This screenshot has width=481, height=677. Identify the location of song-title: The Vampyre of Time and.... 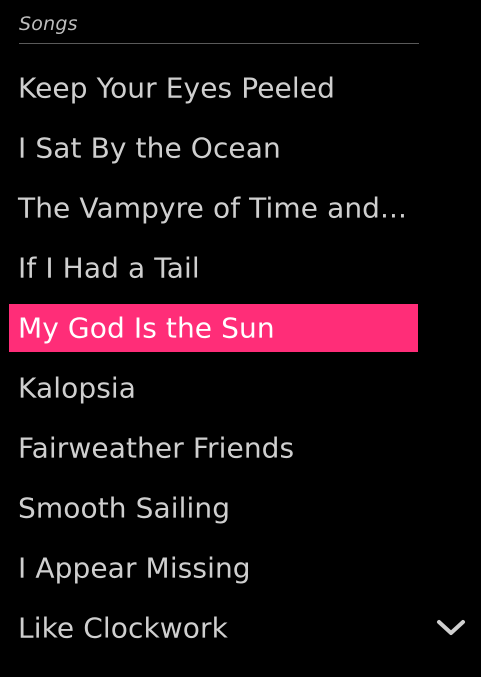
(213, 208).